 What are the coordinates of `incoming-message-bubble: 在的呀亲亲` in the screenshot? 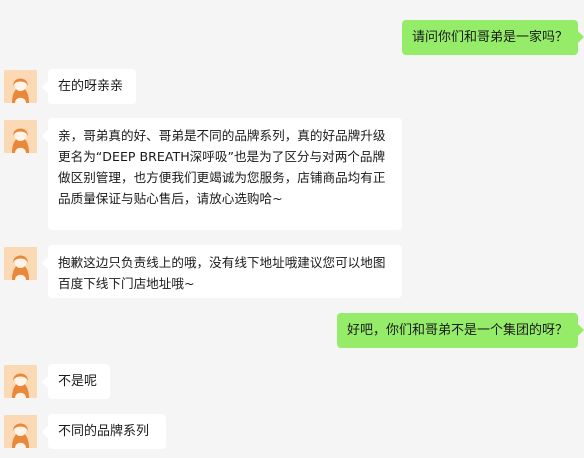 It's located at (89, 86).